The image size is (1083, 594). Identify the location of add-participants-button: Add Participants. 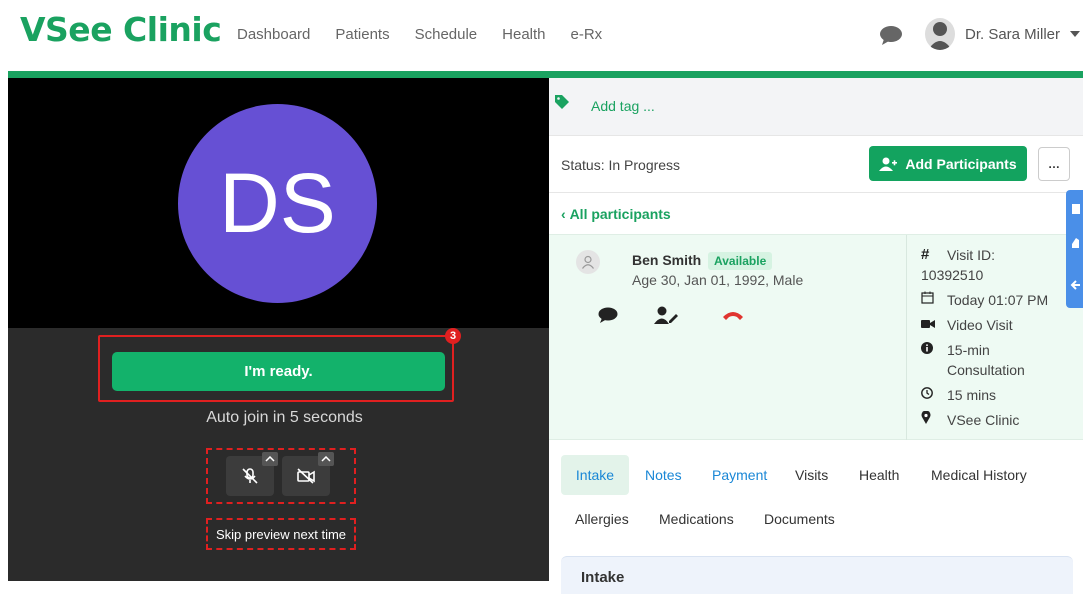
(948, 163).